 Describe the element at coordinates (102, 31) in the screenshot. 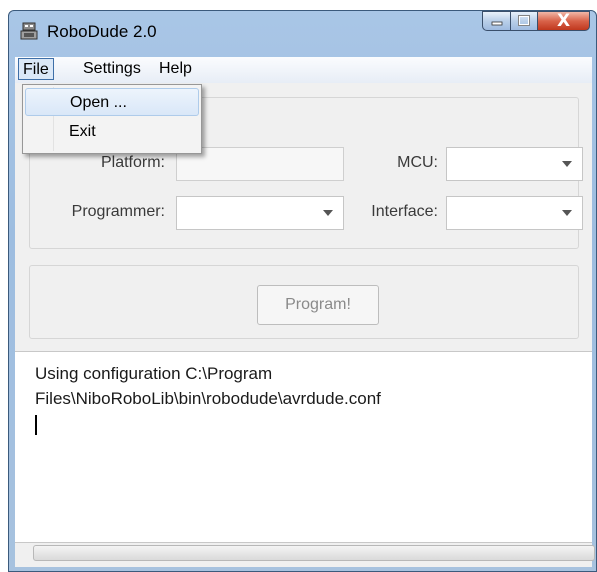

I see `window-title: RoboDude 2.0` at that location.